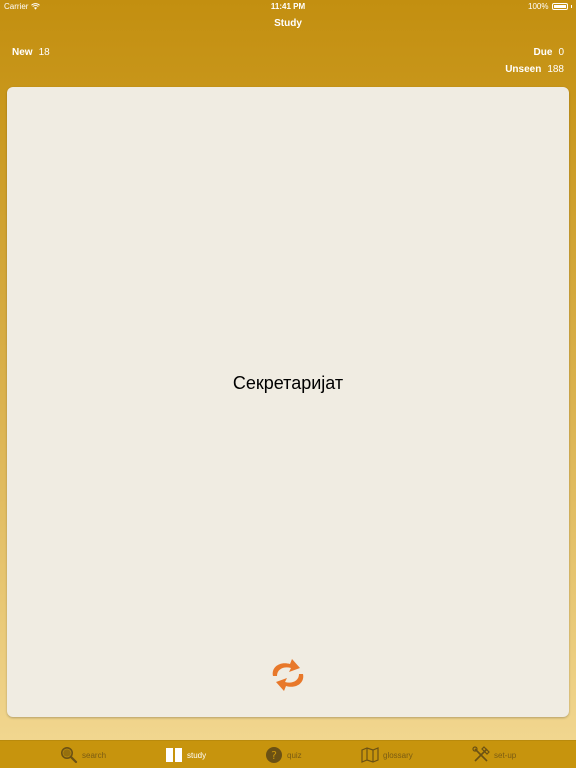  What do you see at coordinates (571, 6) in the screenshot?
I see `battery-cap` at bounding box center [571, 6].